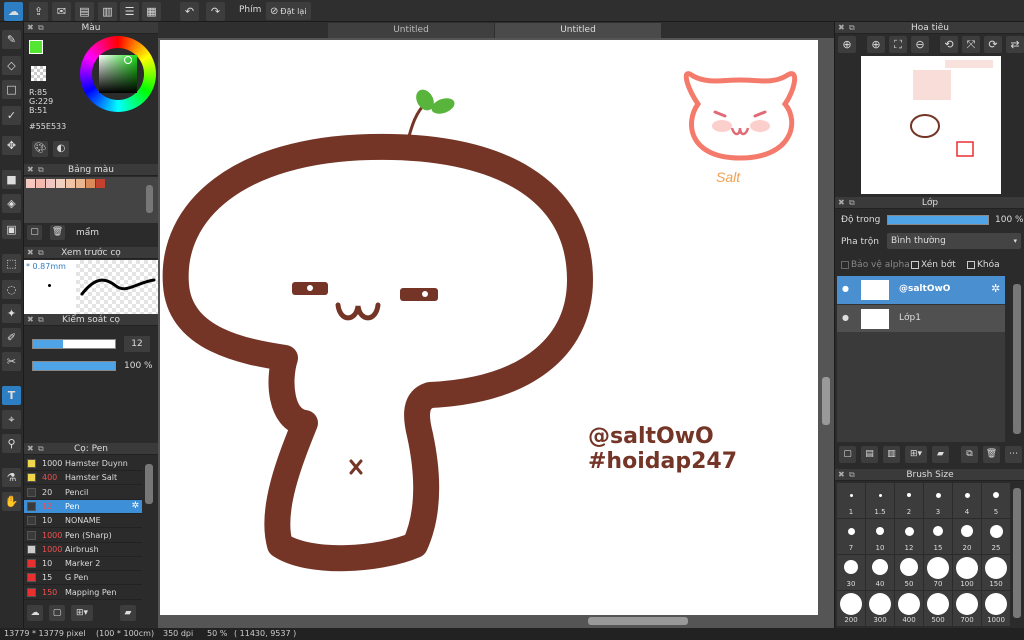 The height and width of the screenshot is (640, 1024). Describe the element at coordinates (921, 290) in the screenshot. I see `layer-row-saltowo: ● @saltOwO ✲` at that location.